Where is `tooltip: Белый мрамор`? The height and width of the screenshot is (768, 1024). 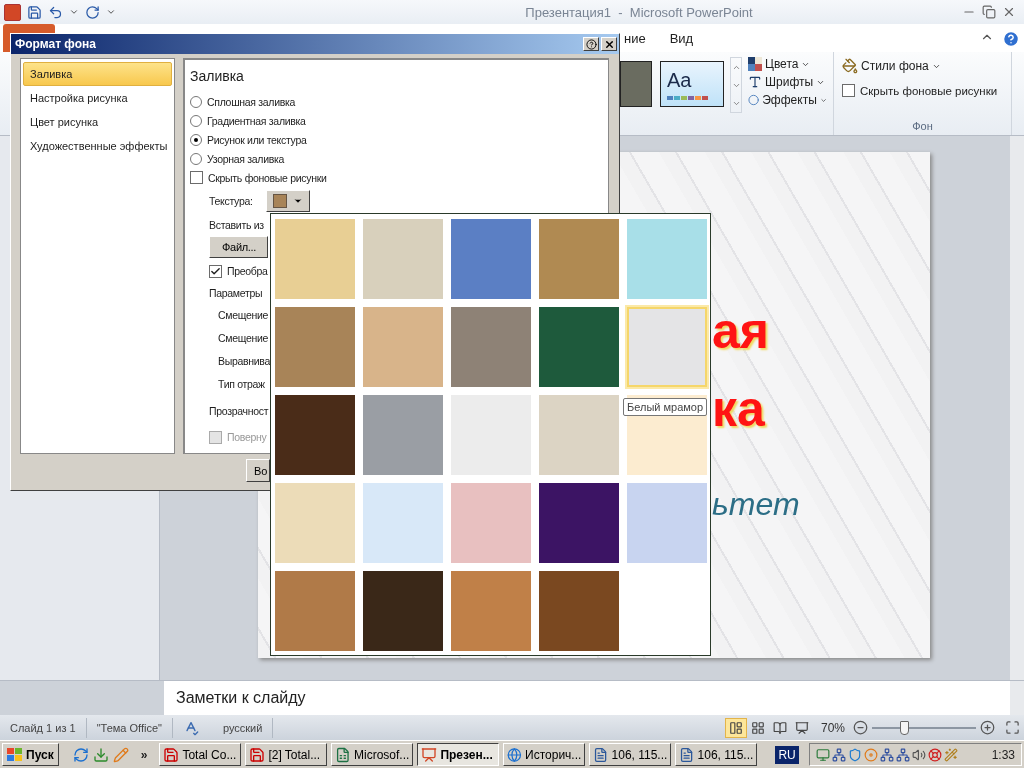 tooltip: Белый мрамор is located at coordinates (665, 407).